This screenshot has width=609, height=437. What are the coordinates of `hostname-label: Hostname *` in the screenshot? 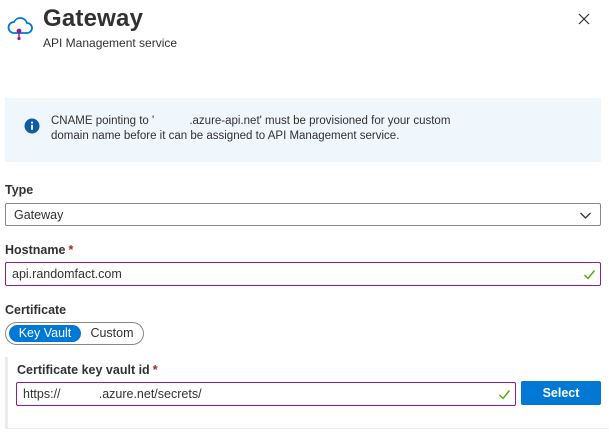 It's located at (39, 250).